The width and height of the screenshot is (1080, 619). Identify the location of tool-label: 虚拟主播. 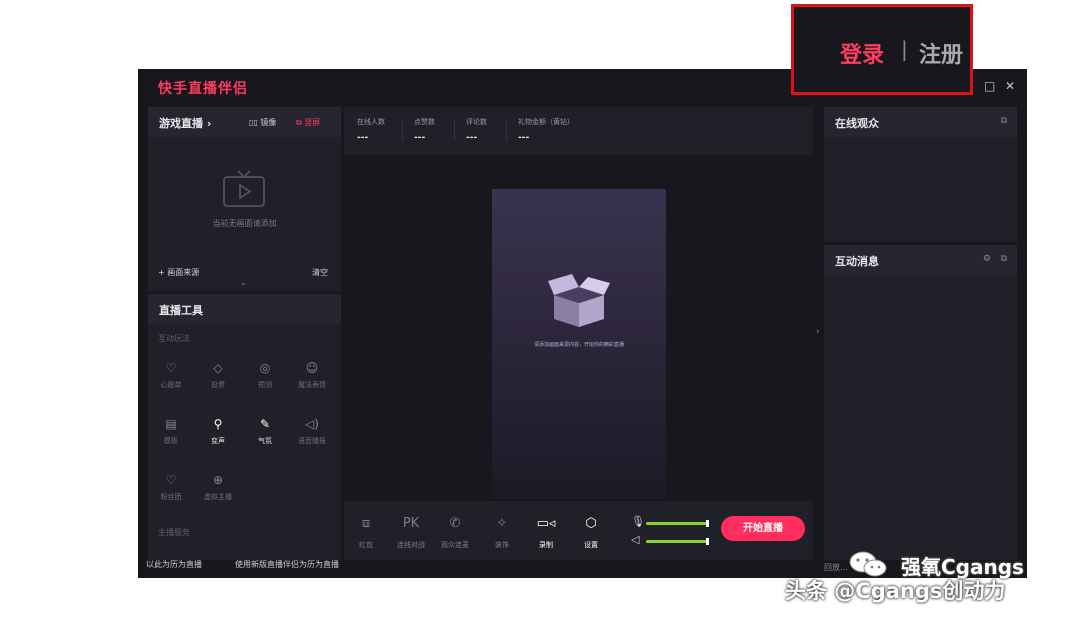
(218, 497).